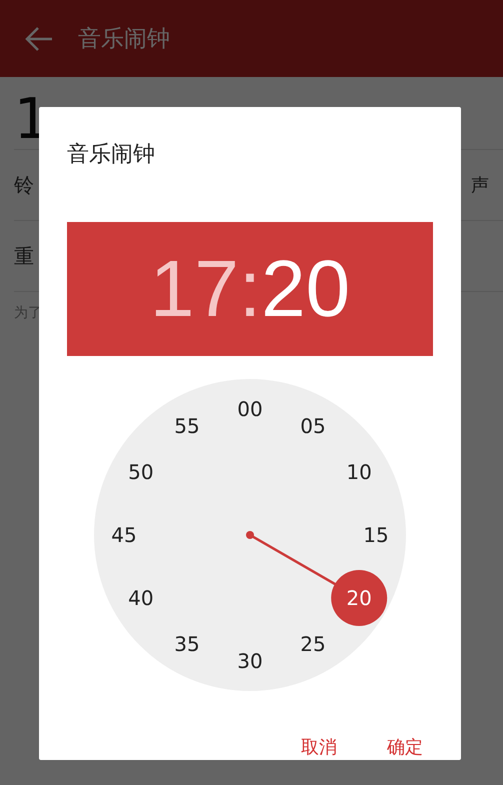 This screenshot has width=503, height=785. I want to click on dial-number: 55, so click(187, 426).